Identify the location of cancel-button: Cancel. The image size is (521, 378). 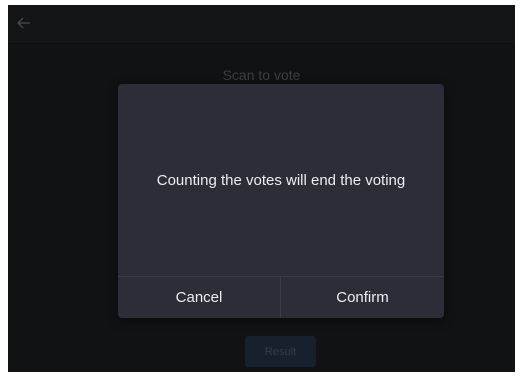
(199, 297).